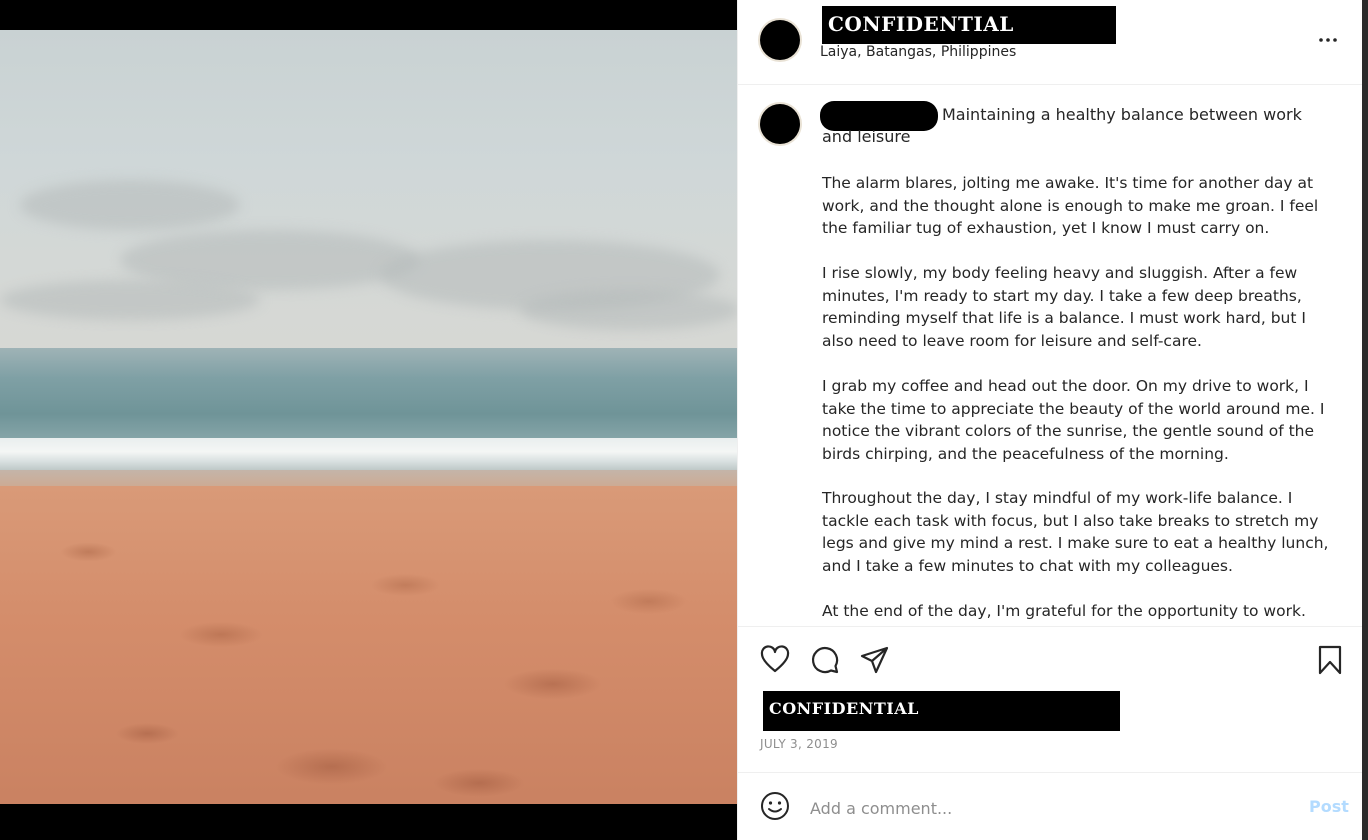 This screenshot has height=840, width=1368. What do you see at coordinates (1365, 420) in the screenshot?
I see `window-edge` at bounding box center [1365, 420].